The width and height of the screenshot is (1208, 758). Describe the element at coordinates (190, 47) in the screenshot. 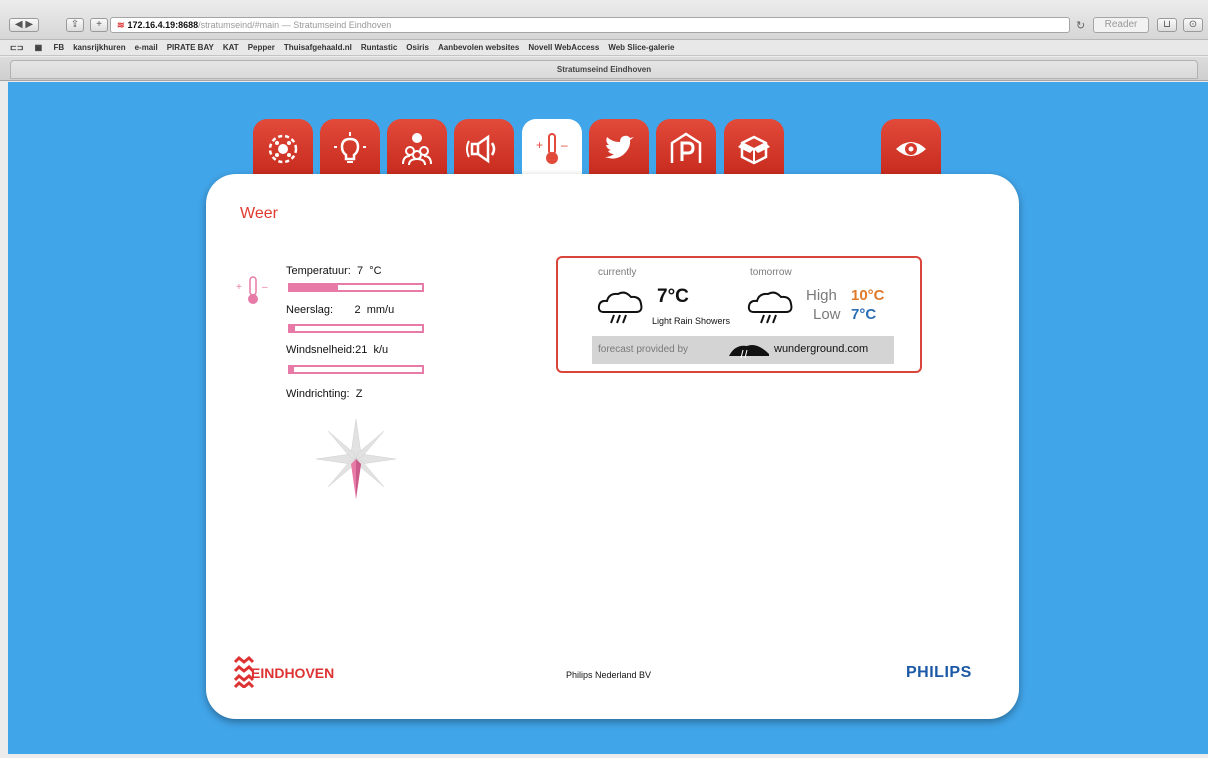

I see `bookmark-item: PIRATE BAY` at that location.